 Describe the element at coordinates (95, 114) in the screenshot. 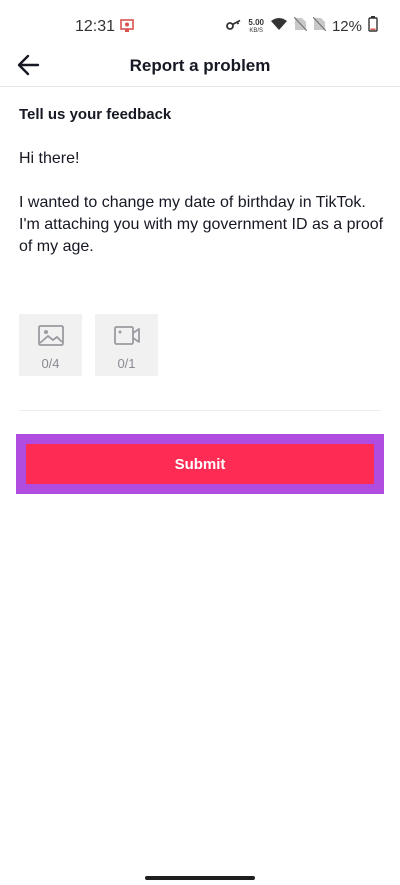

I see `feedback-heading: Tell us your feedback` at that location.